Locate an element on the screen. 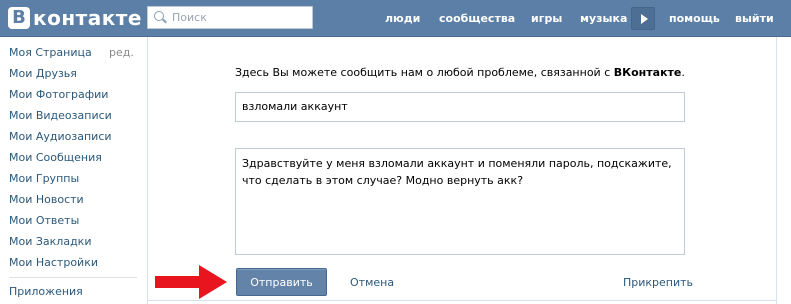  logo-letter: B is located at coordinates (19, 18).